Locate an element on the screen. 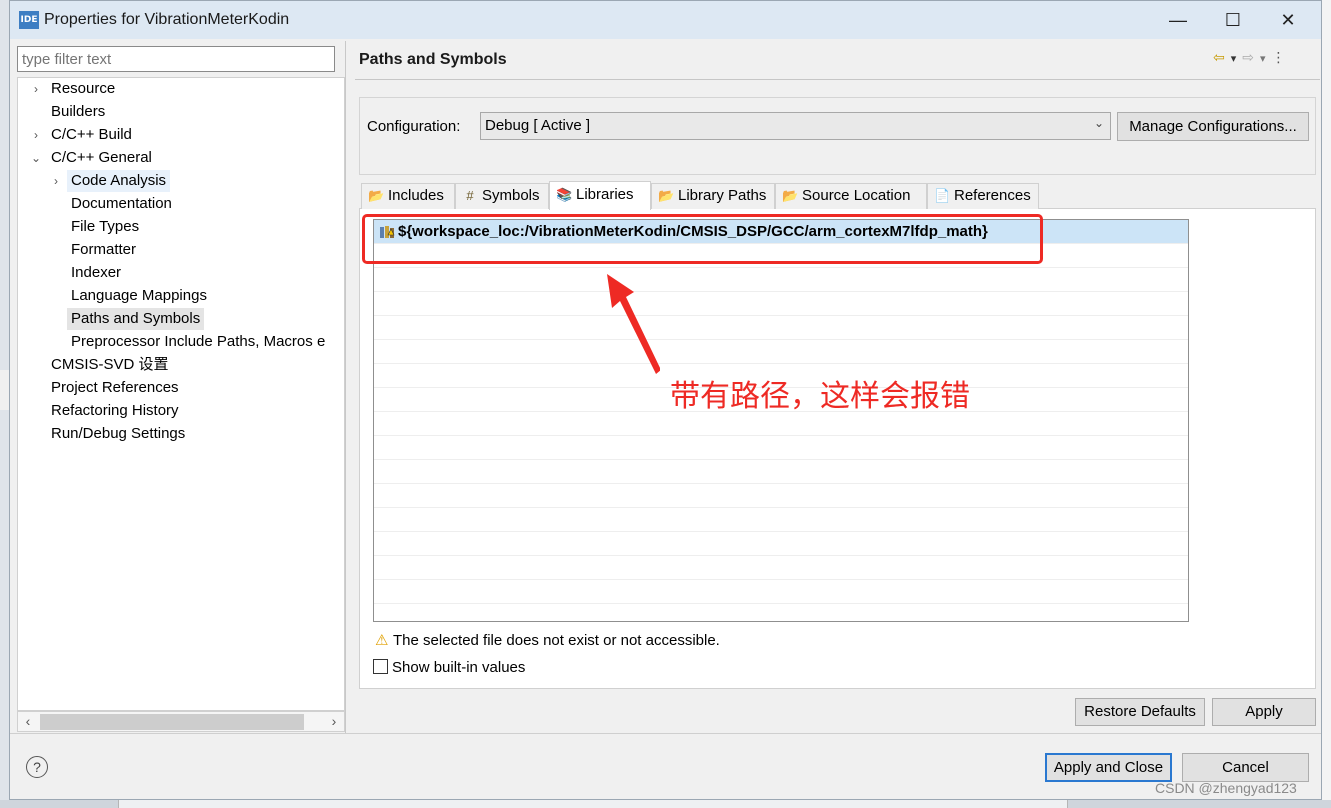  tree-item: Refactoring History is located at coordinates (115, 411).